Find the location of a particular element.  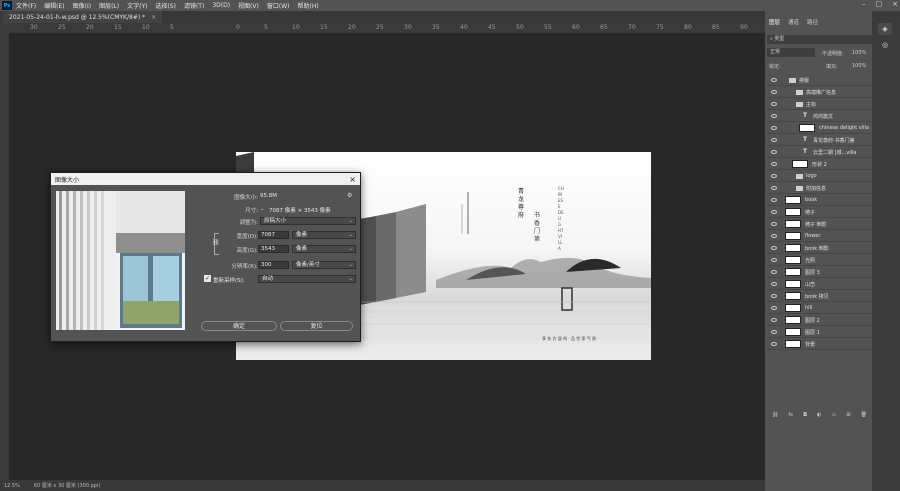

layer-row: 图层 1 is located at coordinates (819, 332).